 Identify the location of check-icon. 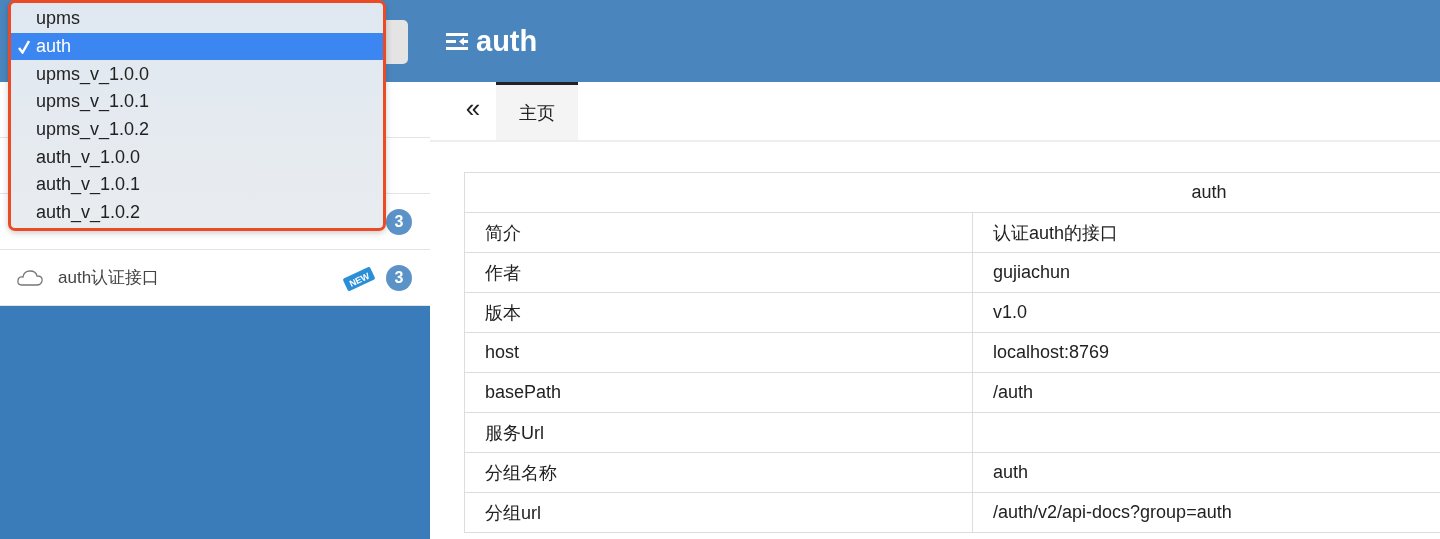
(23, 46).